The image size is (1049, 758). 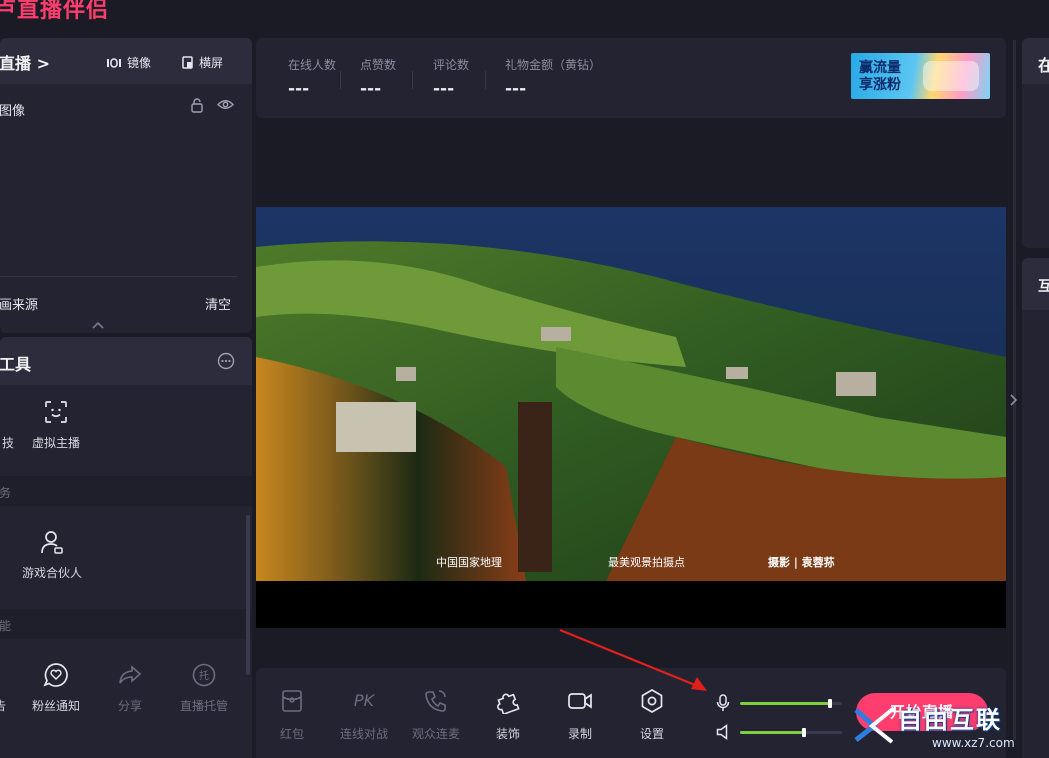 What do you see at coordinates (312, 77) in the screenshot?
I see `stat-online: 在线人数 ---` at bounding box center [312, 77].